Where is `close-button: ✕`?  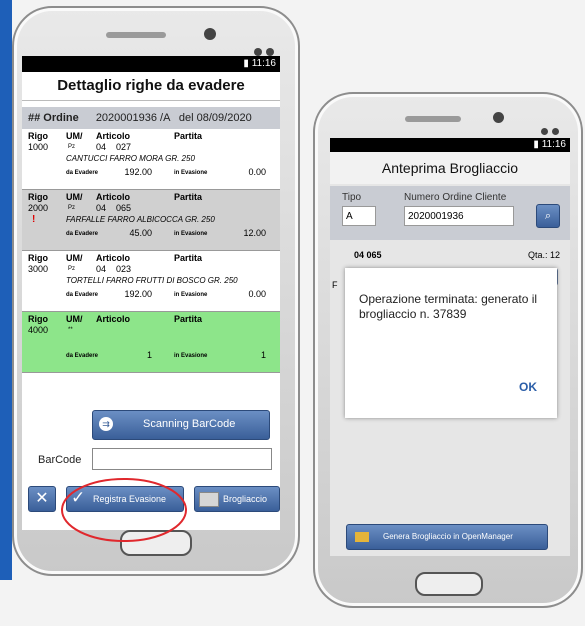
close-button: ✕ is located at coordinates (42, 499).